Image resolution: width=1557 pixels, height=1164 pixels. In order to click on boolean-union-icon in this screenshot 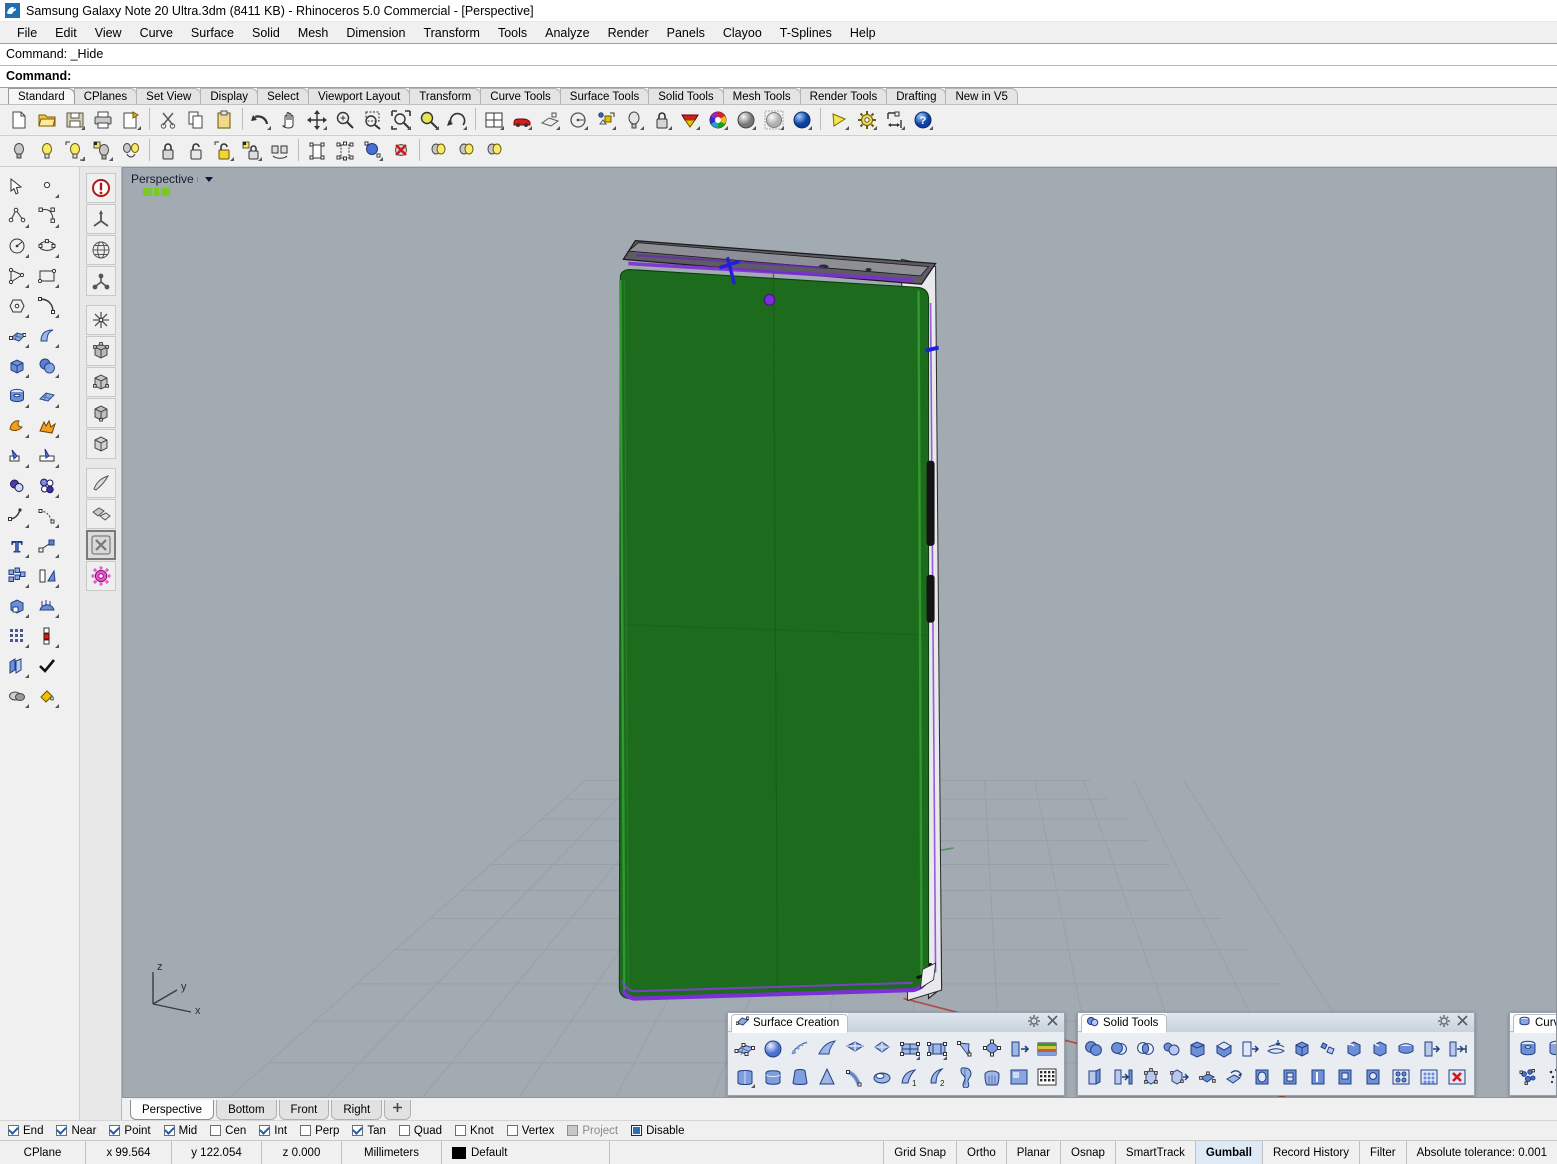, I will do `click(17, 426)`.